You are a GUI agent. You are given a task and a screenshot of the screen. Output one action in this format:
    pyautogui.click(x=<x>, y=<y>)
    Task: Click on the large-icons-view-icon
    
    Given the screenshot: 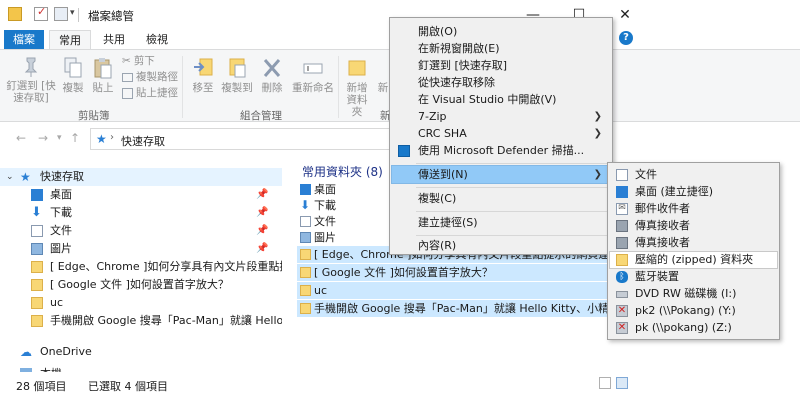 What is the action you would take?
    pyautogui.click(x=622, y=383)
    